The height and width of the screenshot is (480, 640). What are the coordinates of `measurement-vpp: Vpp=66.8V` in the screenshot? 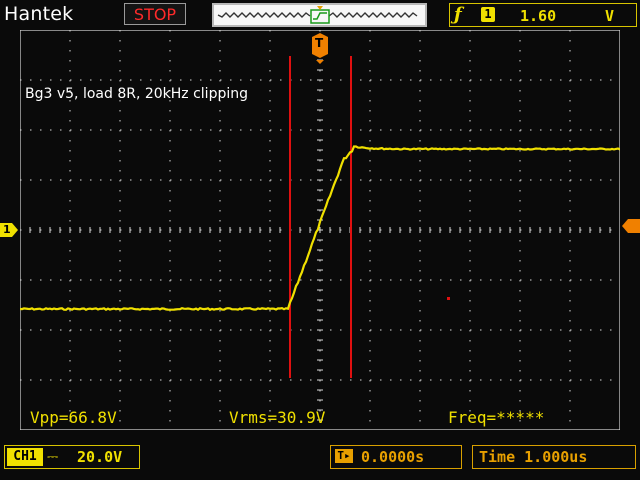 It's located at (73, 417).